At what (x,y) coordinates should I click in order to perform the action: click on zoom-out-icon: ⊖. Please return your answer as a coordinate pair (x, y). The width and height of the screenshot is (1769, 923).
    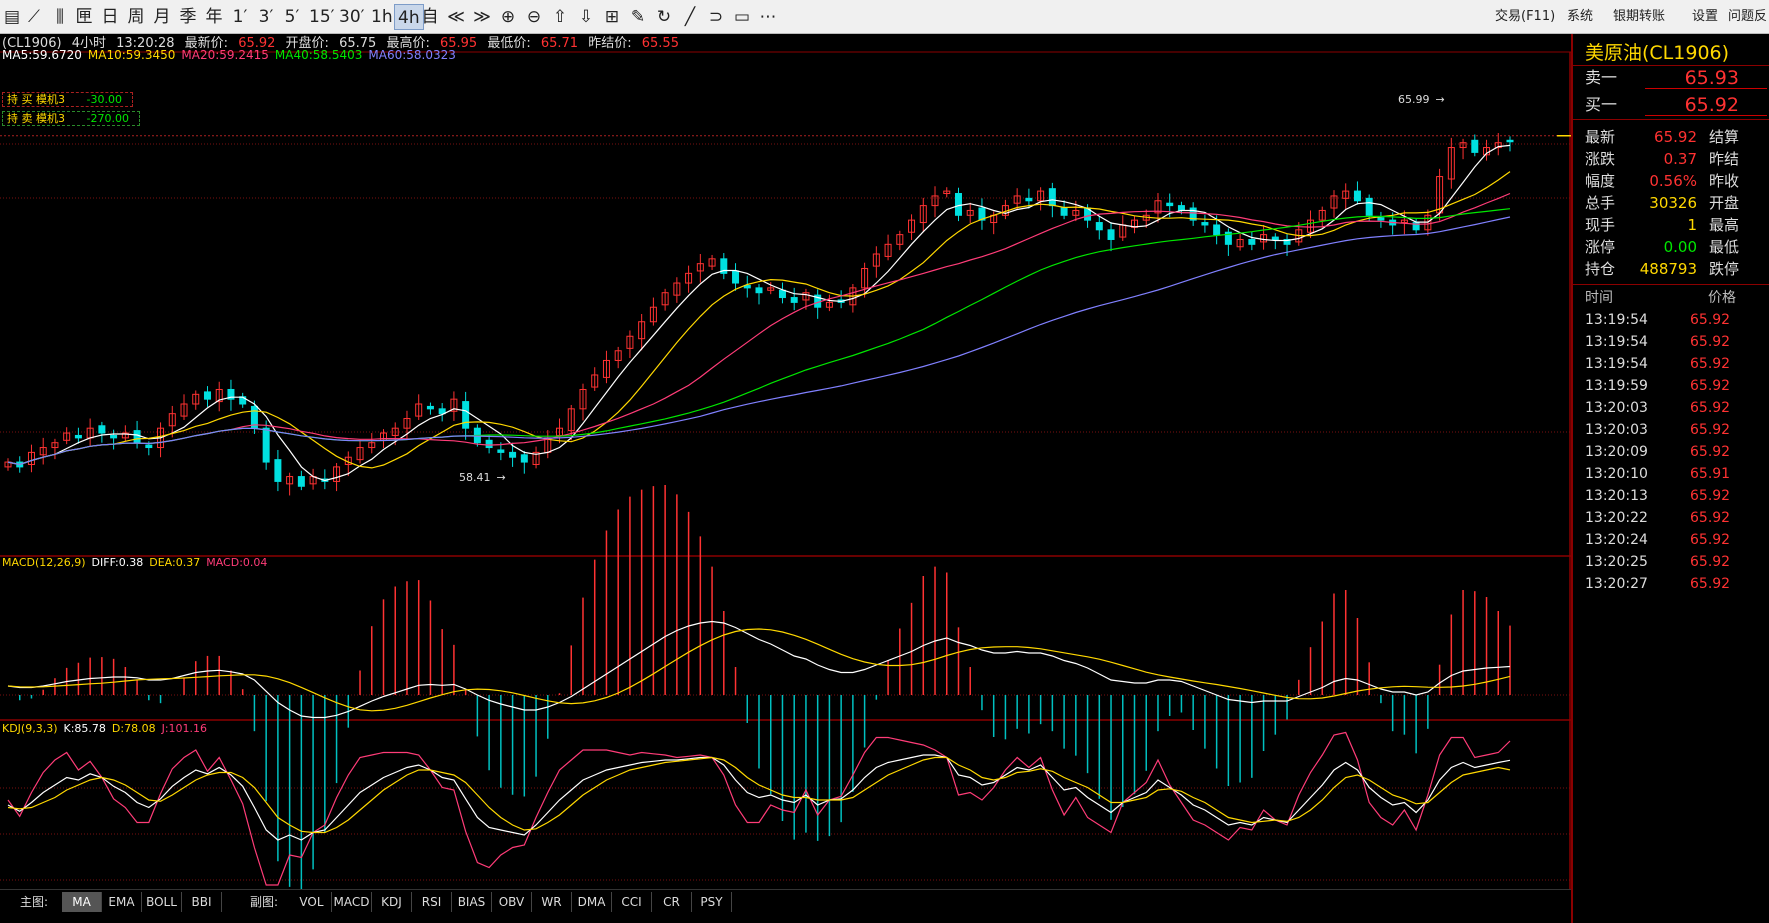
    Looking at the image, I should click on (534, 17).